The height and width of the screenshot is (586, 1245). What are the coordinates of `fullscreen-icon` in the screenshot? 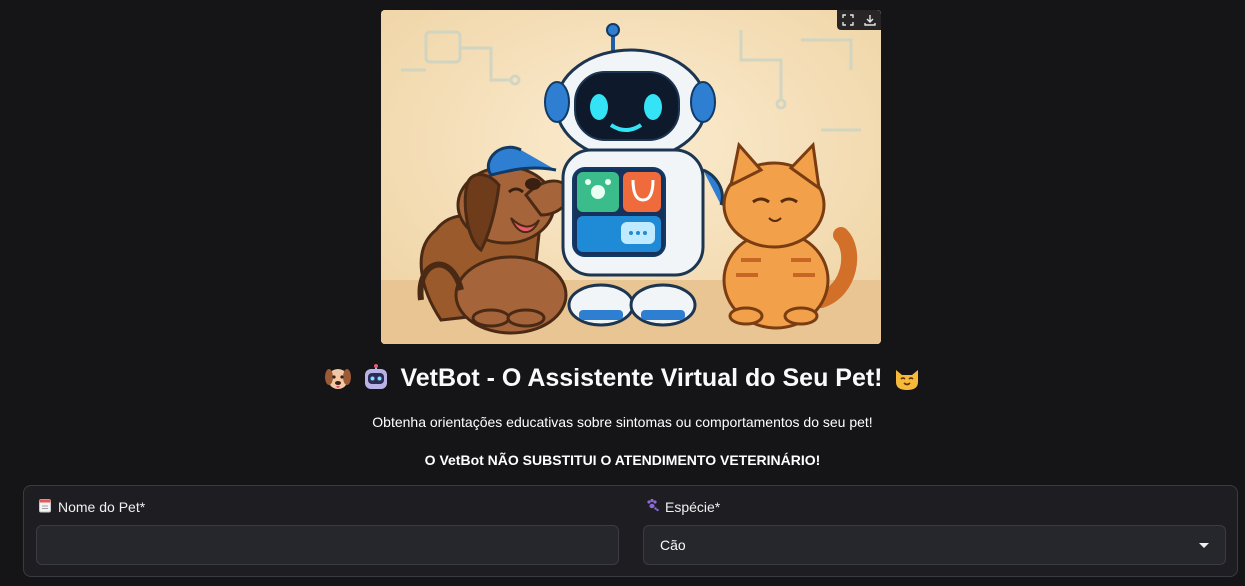 It's located at (848, 20).